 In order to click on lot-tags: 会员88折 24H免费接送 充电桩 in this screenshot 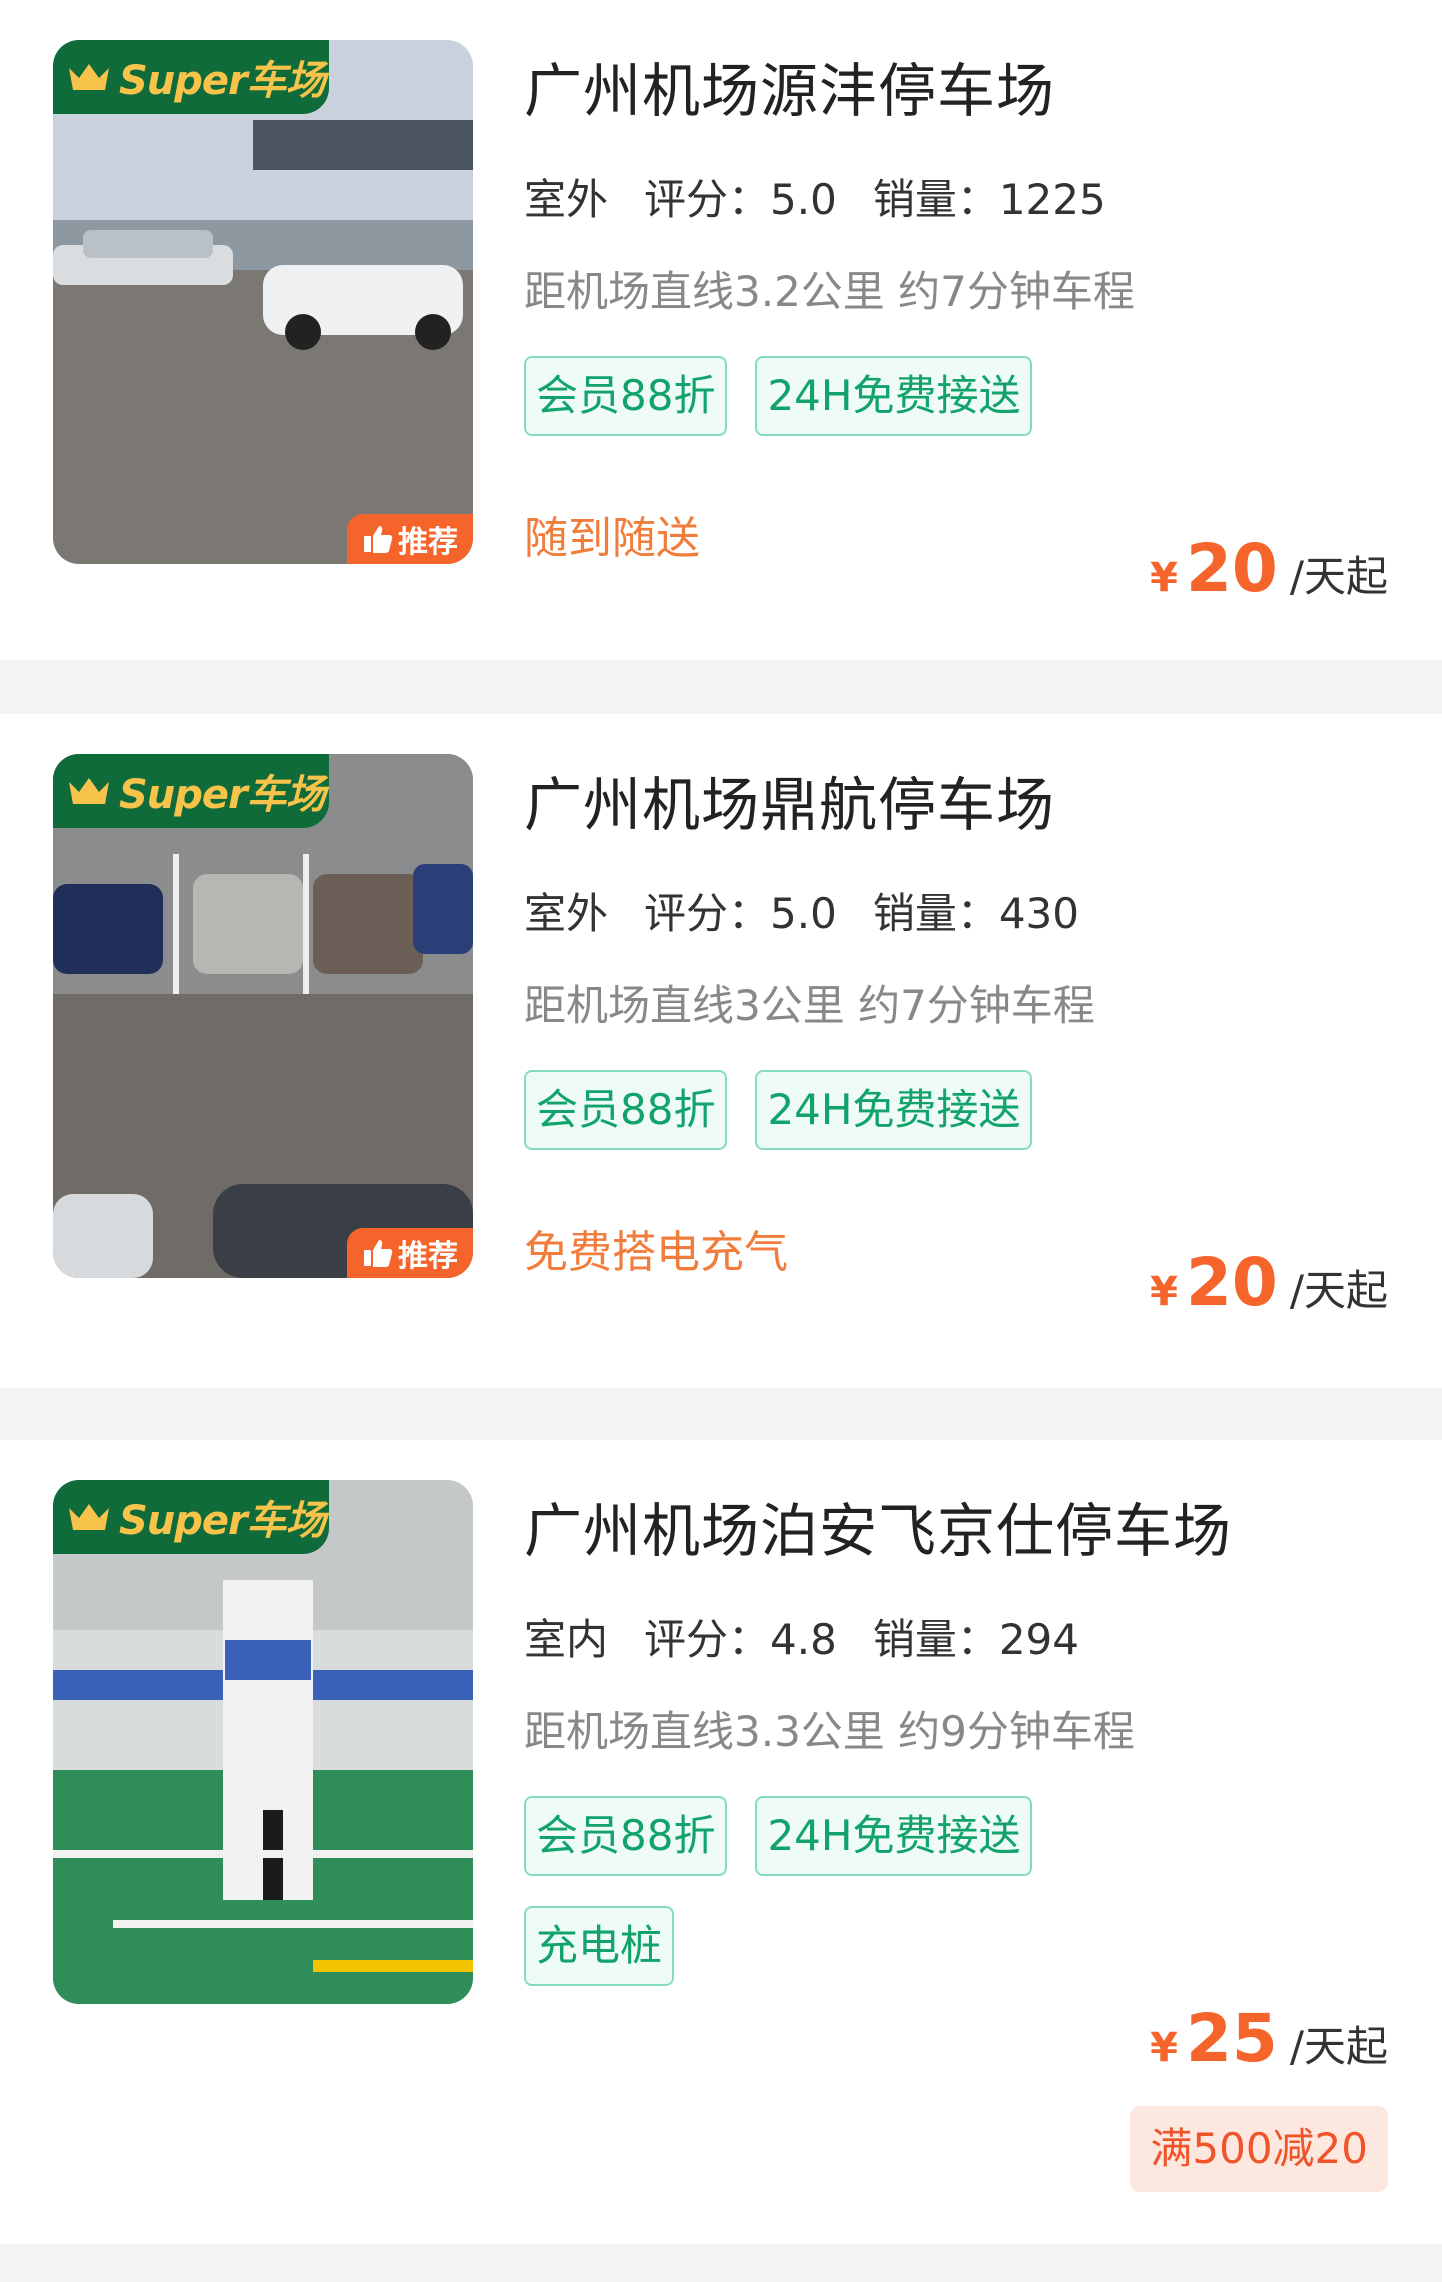, I will do `click(804, 1906)`.